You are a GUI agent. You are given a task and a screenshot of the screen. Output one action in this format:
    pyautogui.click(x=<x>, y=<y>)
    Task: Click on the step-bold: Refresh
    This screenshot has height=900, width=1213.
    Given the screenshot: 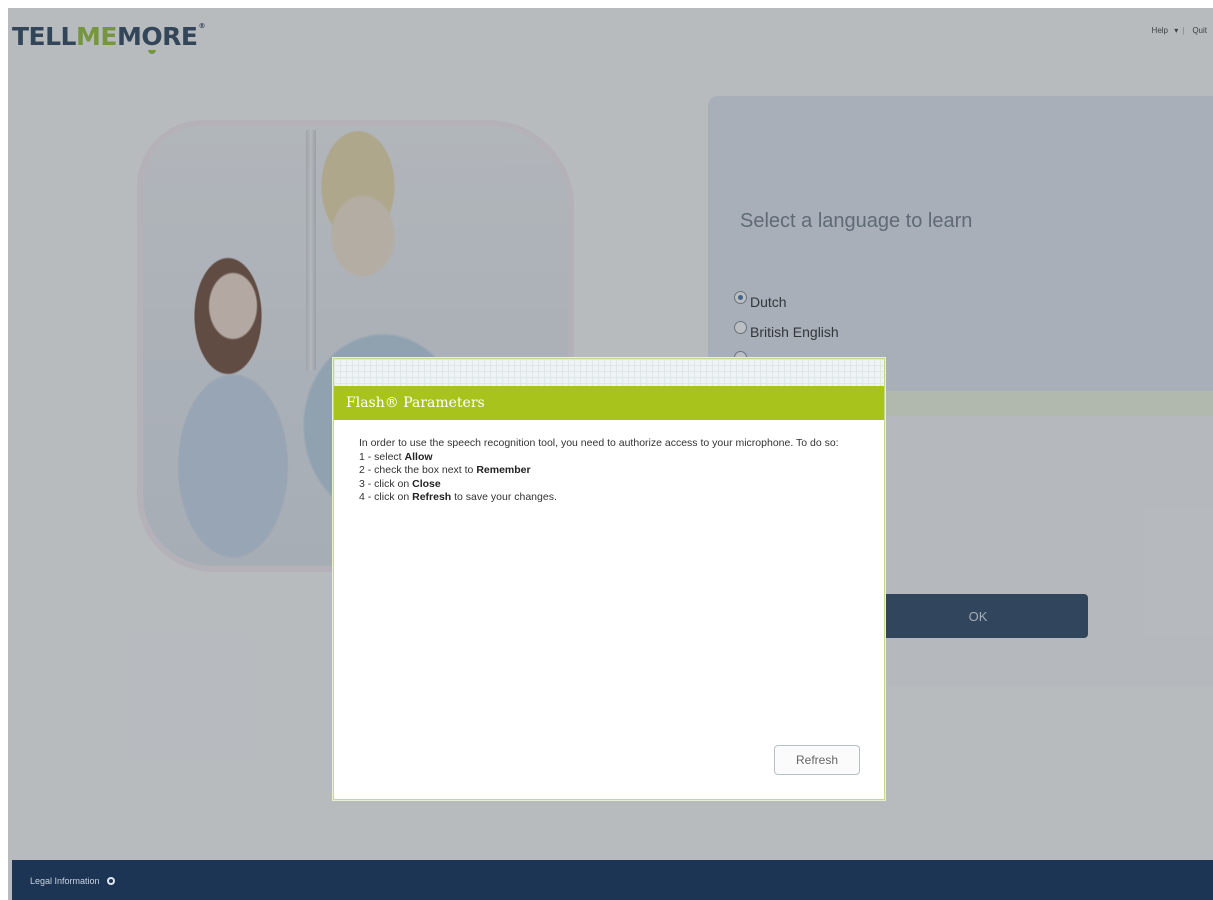 What is the action you would take?
    pyautogui.click(x=432, y=497)
    